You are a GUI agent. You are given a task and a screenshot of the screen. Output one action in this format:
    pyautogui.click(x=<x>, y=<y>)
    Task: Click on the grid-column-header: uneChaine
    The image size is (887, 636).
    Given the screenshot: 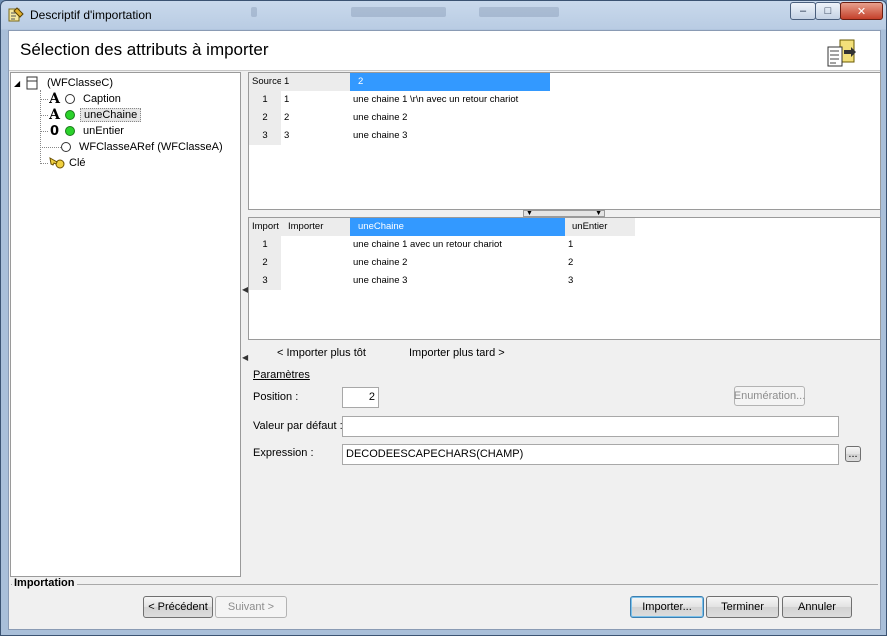 What is the action you would take?
    pyautogui.click(x=457, y=227)
    